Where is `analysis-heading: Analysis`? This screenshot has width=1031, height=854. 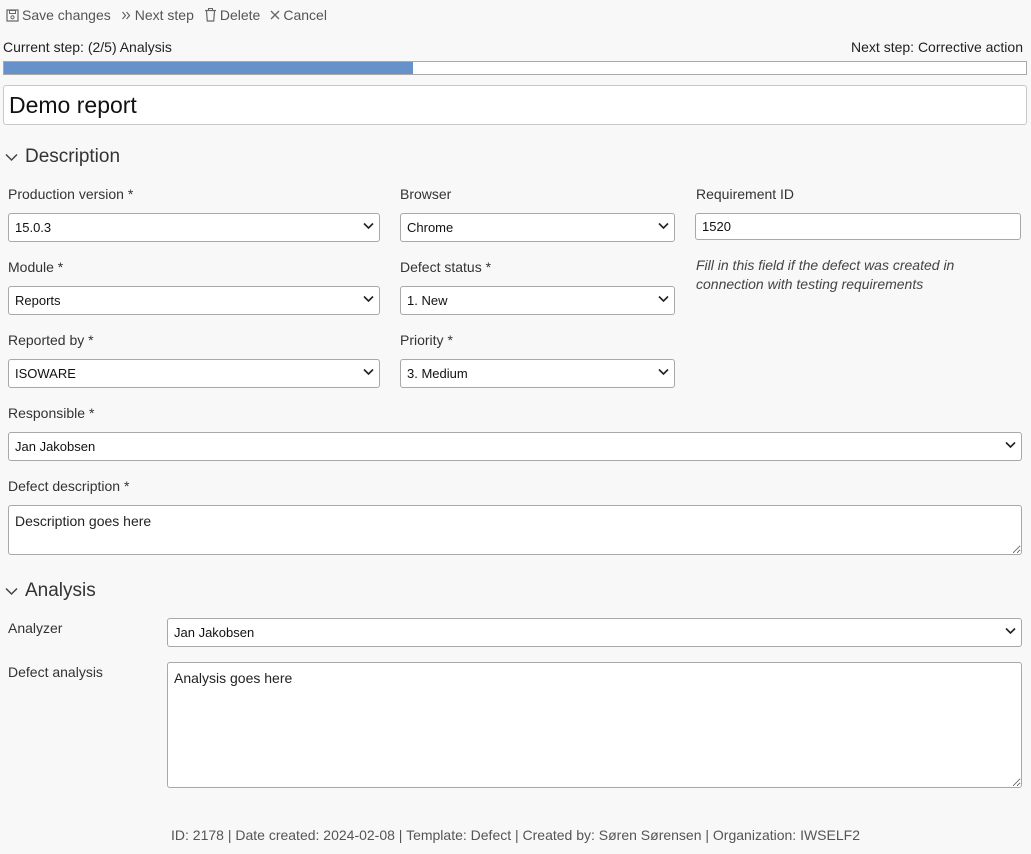
analysis-heading: Analysis is located at coordinates (60, 590).